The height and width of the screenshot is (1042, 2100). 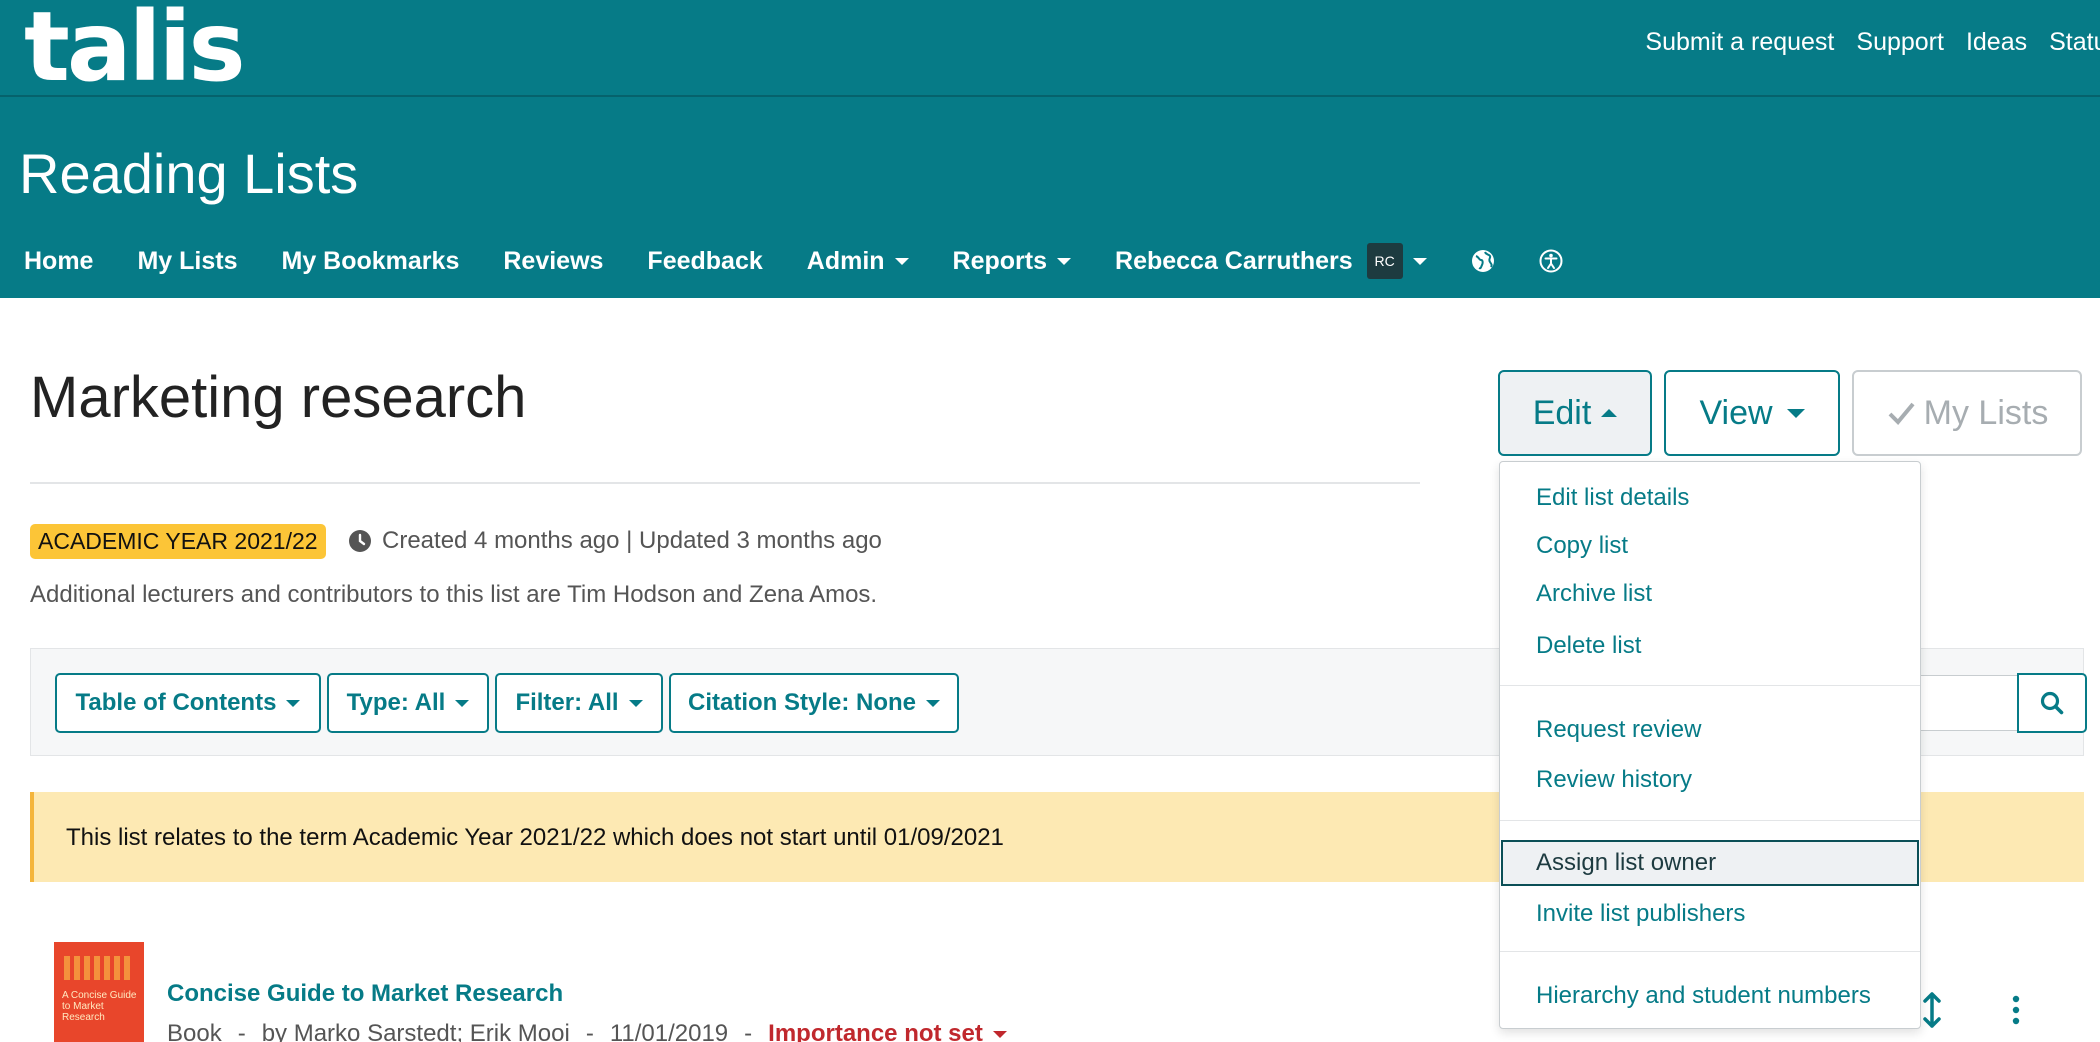 I want to click on clock-icon, so click(x=360, y=541).